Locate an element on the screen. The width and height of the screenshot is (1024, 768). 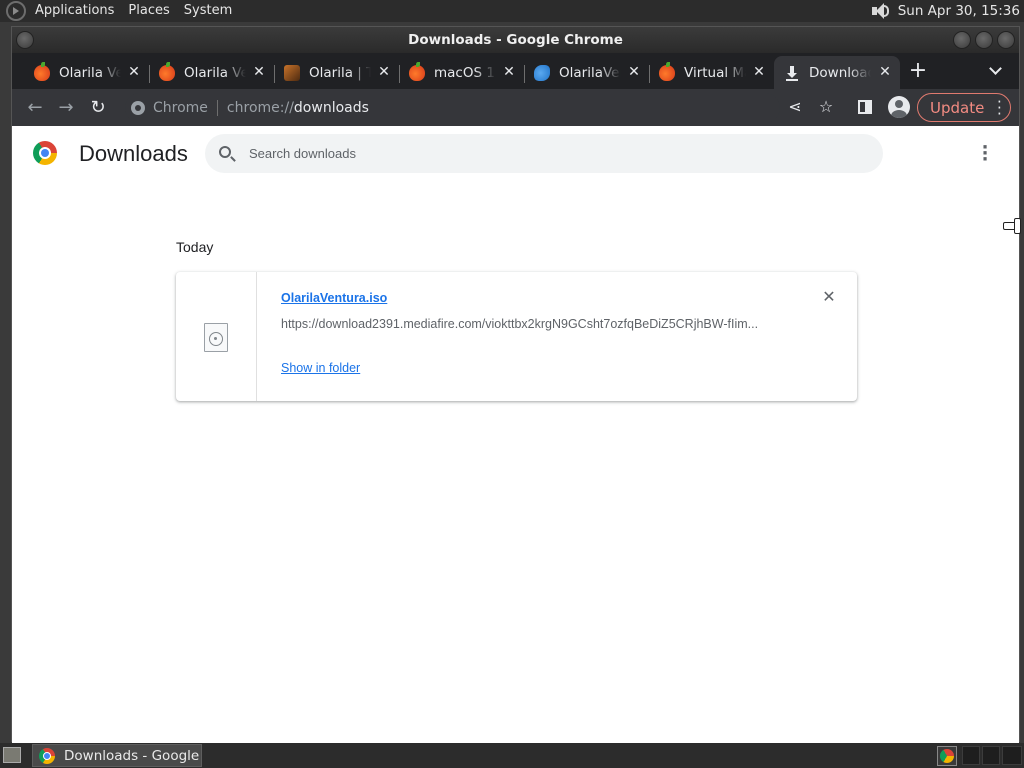
address-bar: Chrome chrome:// downloads is located at coordinates (452, 108).